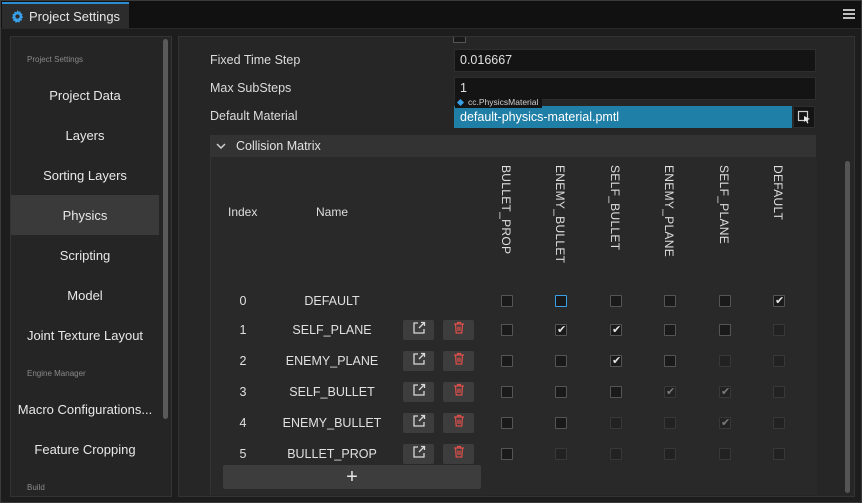  I want to click on add-group-button: +, so click(352, 477).